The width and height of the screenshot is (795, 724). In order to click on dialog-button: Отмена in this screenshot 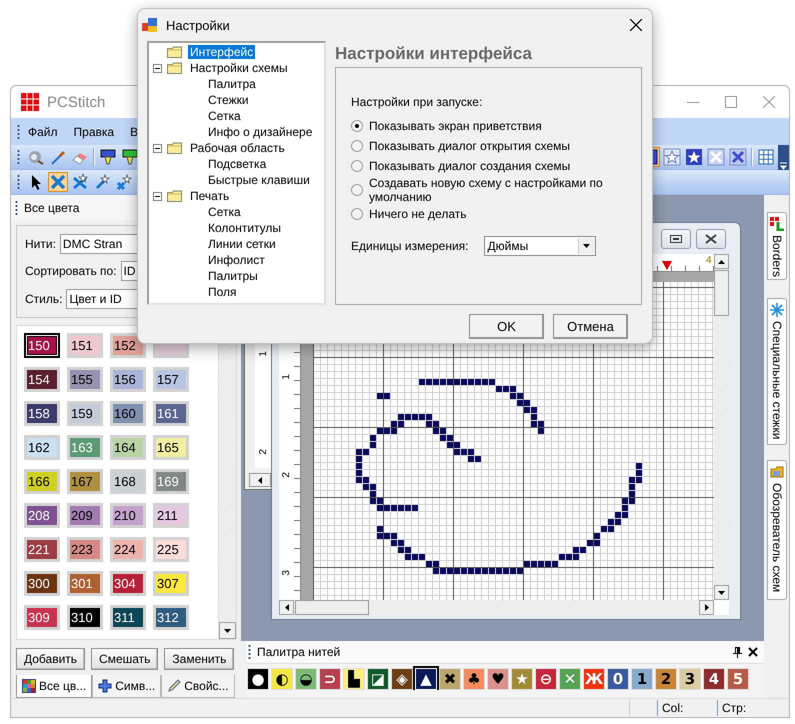, I will do `click(590, 326)`.